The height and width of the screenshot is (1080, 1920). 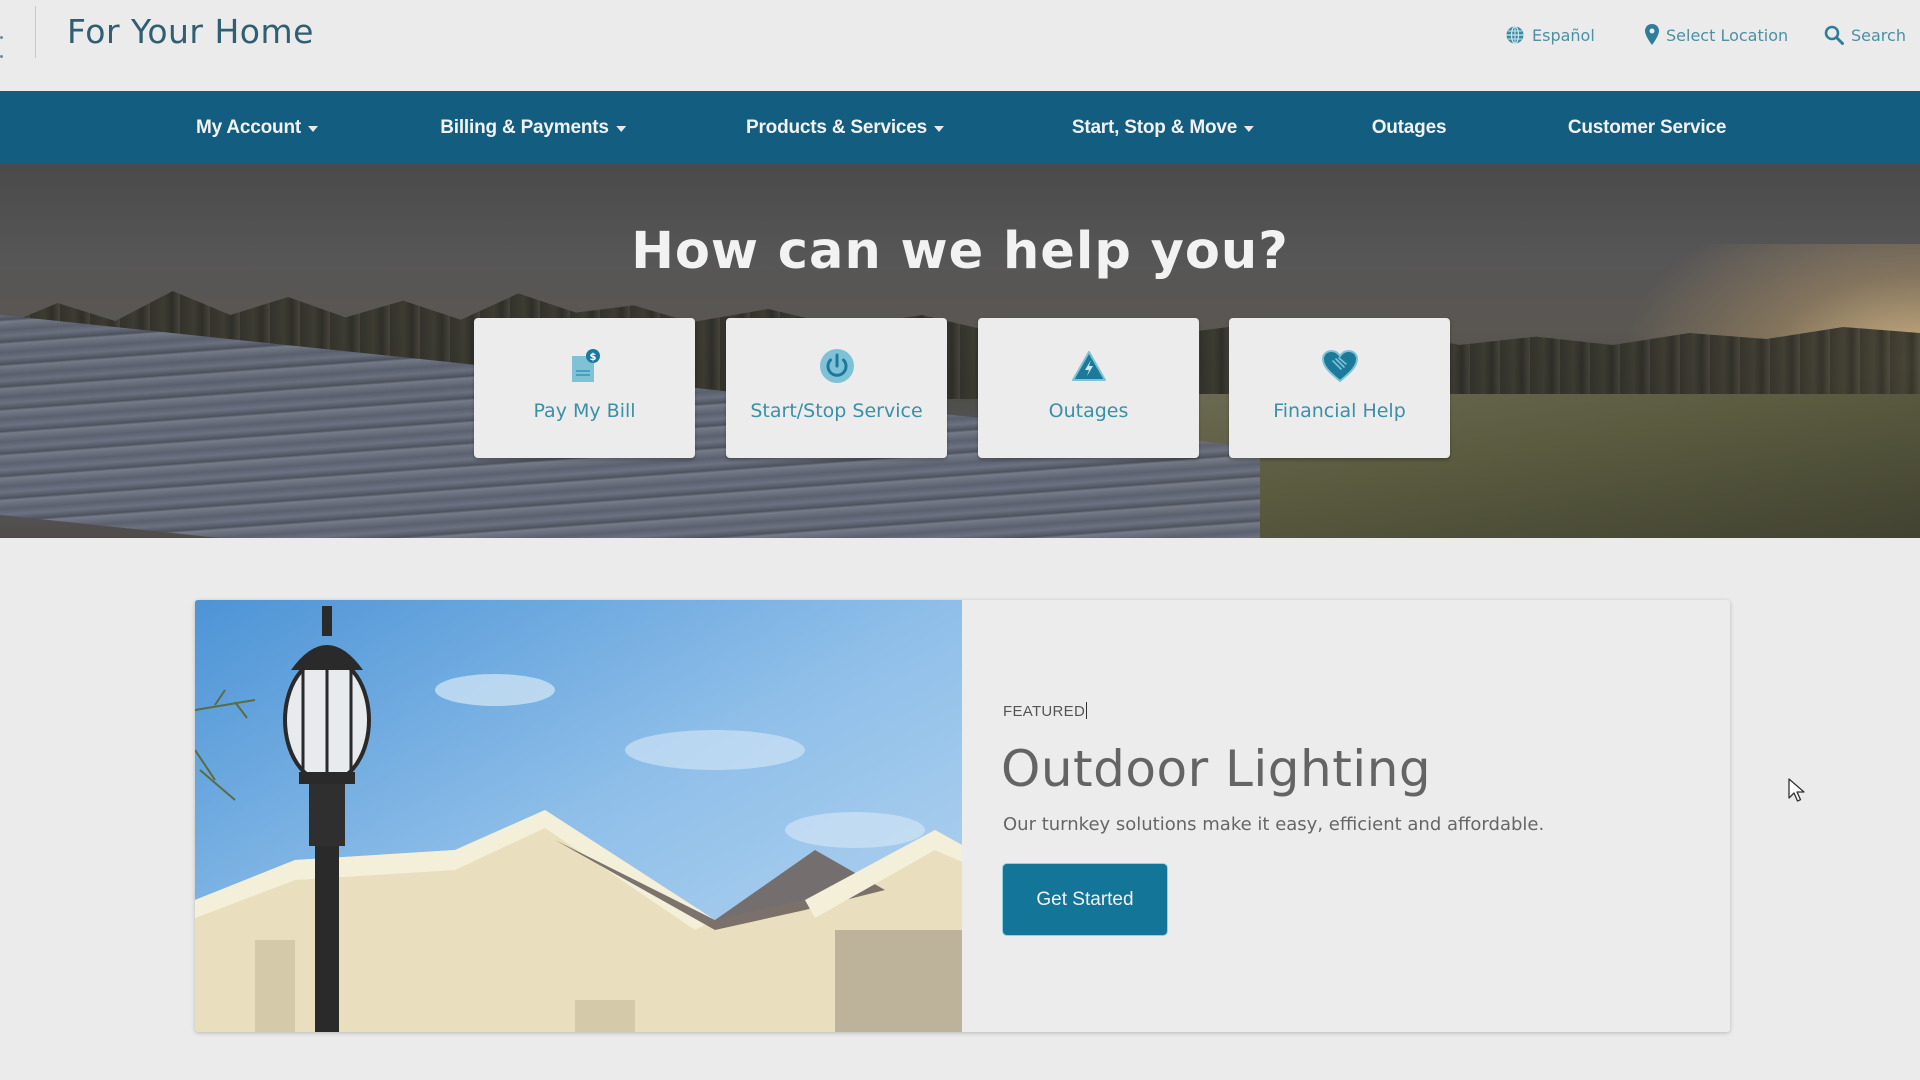 What do you see at coordinates (1834, 35) in the screenshot?
I see `search-icon` at bounding box center [1834, 35].